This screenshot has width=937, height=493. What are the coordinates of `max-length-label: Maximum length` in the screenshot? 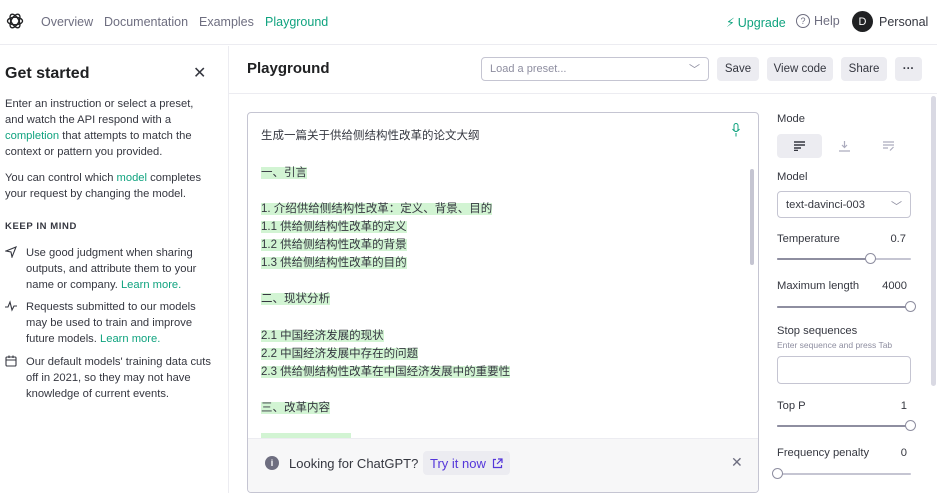 It's located at (818, 286).